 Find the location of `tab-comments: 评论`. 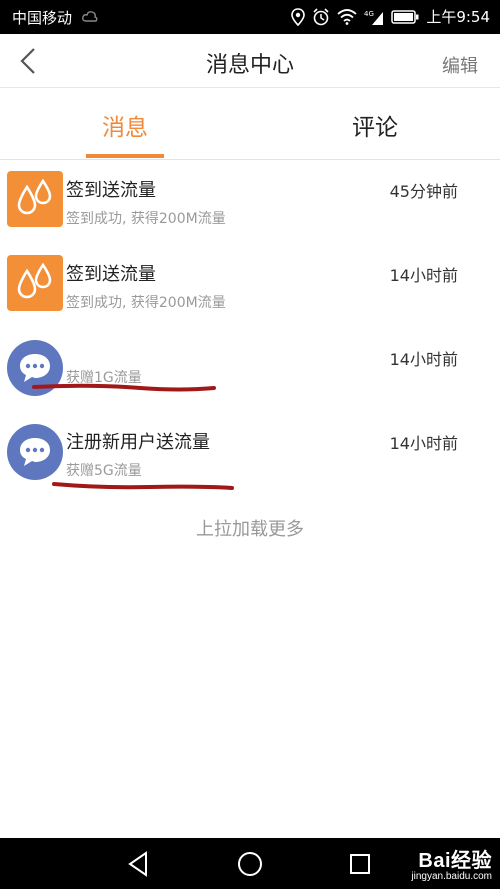

tab-comments: 评论 is located at coordinates (375, 124).